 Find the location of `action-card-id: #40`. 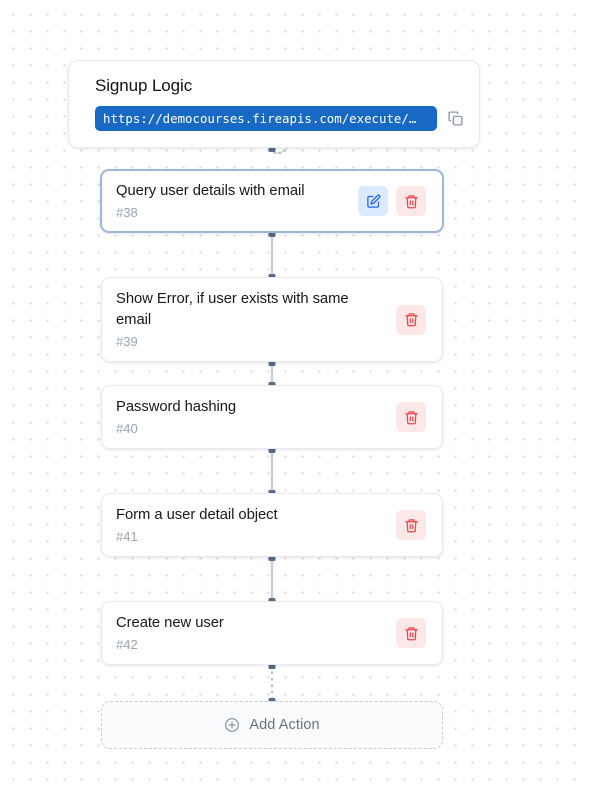

action-card-id: #40 is located at coordinates (127, 428).